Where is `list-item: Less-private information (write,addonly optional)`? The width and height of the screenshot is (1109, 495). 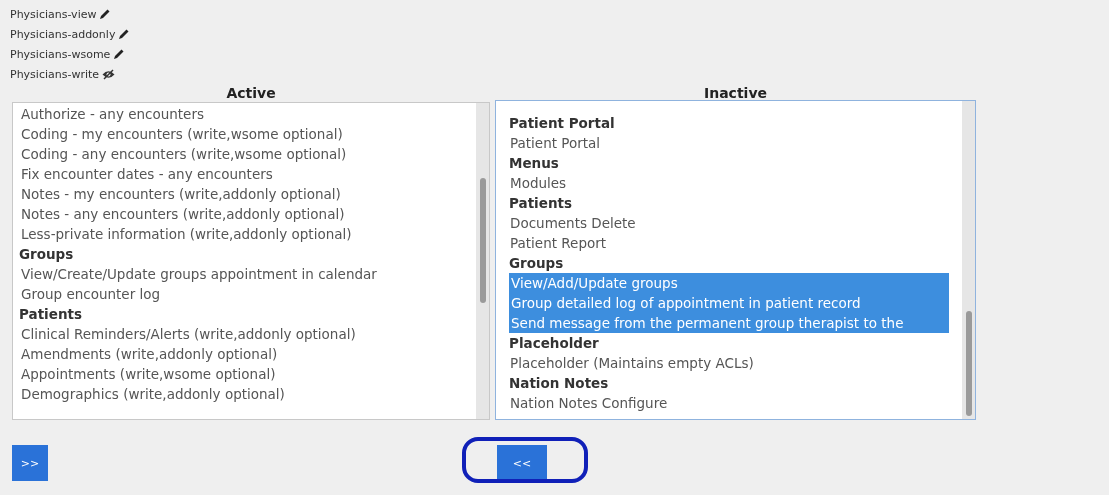 list-item: Less-private information (write,addonly optional) is located at coordinates (182, 234).